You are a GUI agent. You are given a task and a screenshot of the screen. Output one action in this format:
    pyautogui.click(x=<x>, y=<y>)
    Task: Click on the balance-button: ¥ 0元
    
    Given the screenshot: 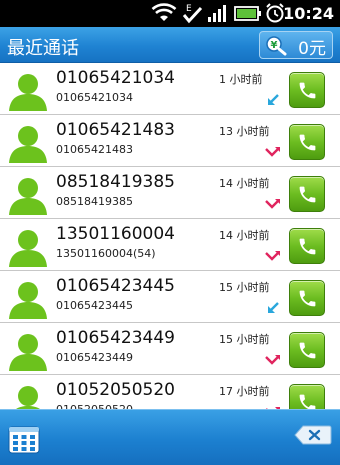 What is the action you would take?
    pyautogui.click(x=296, y=45)
    